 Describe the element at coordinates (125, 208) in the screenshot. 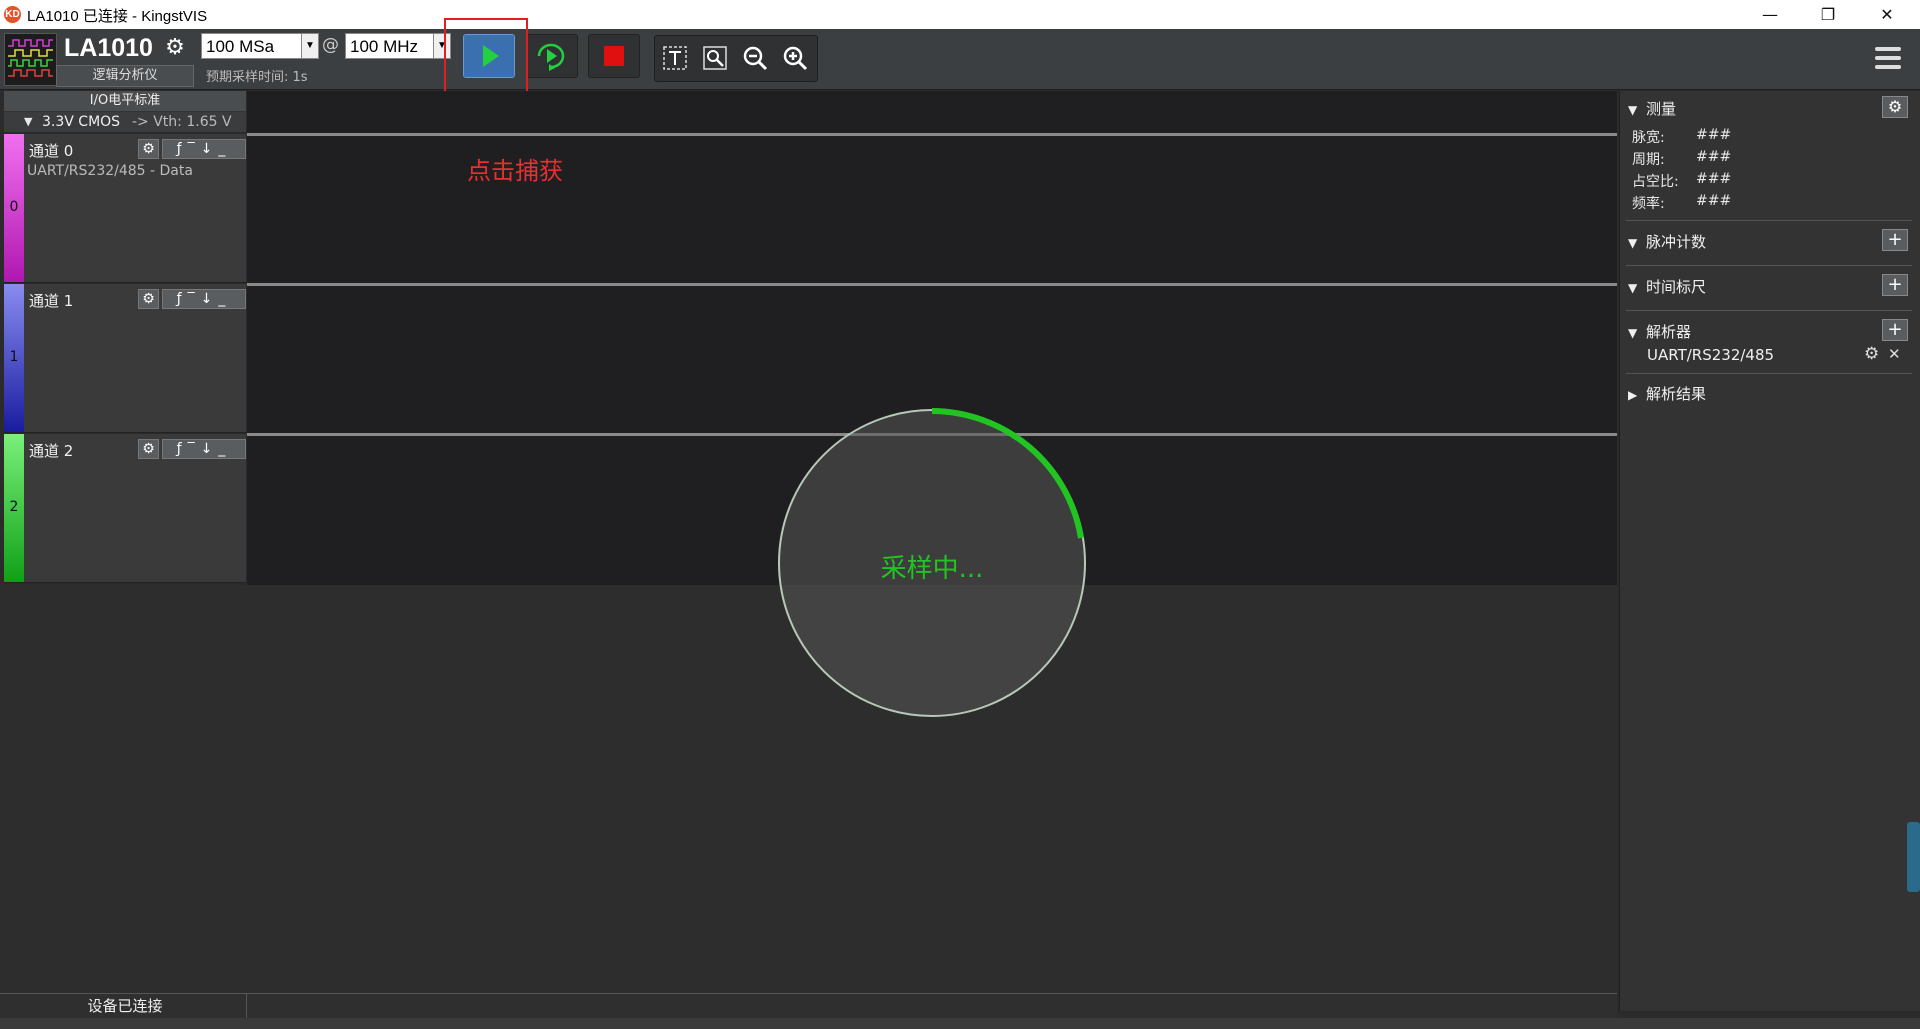

I see `channel-row-0: 0 通道 0 ⚙ ƒ‾↓_ UART/RS232/485 - Data` at that location.